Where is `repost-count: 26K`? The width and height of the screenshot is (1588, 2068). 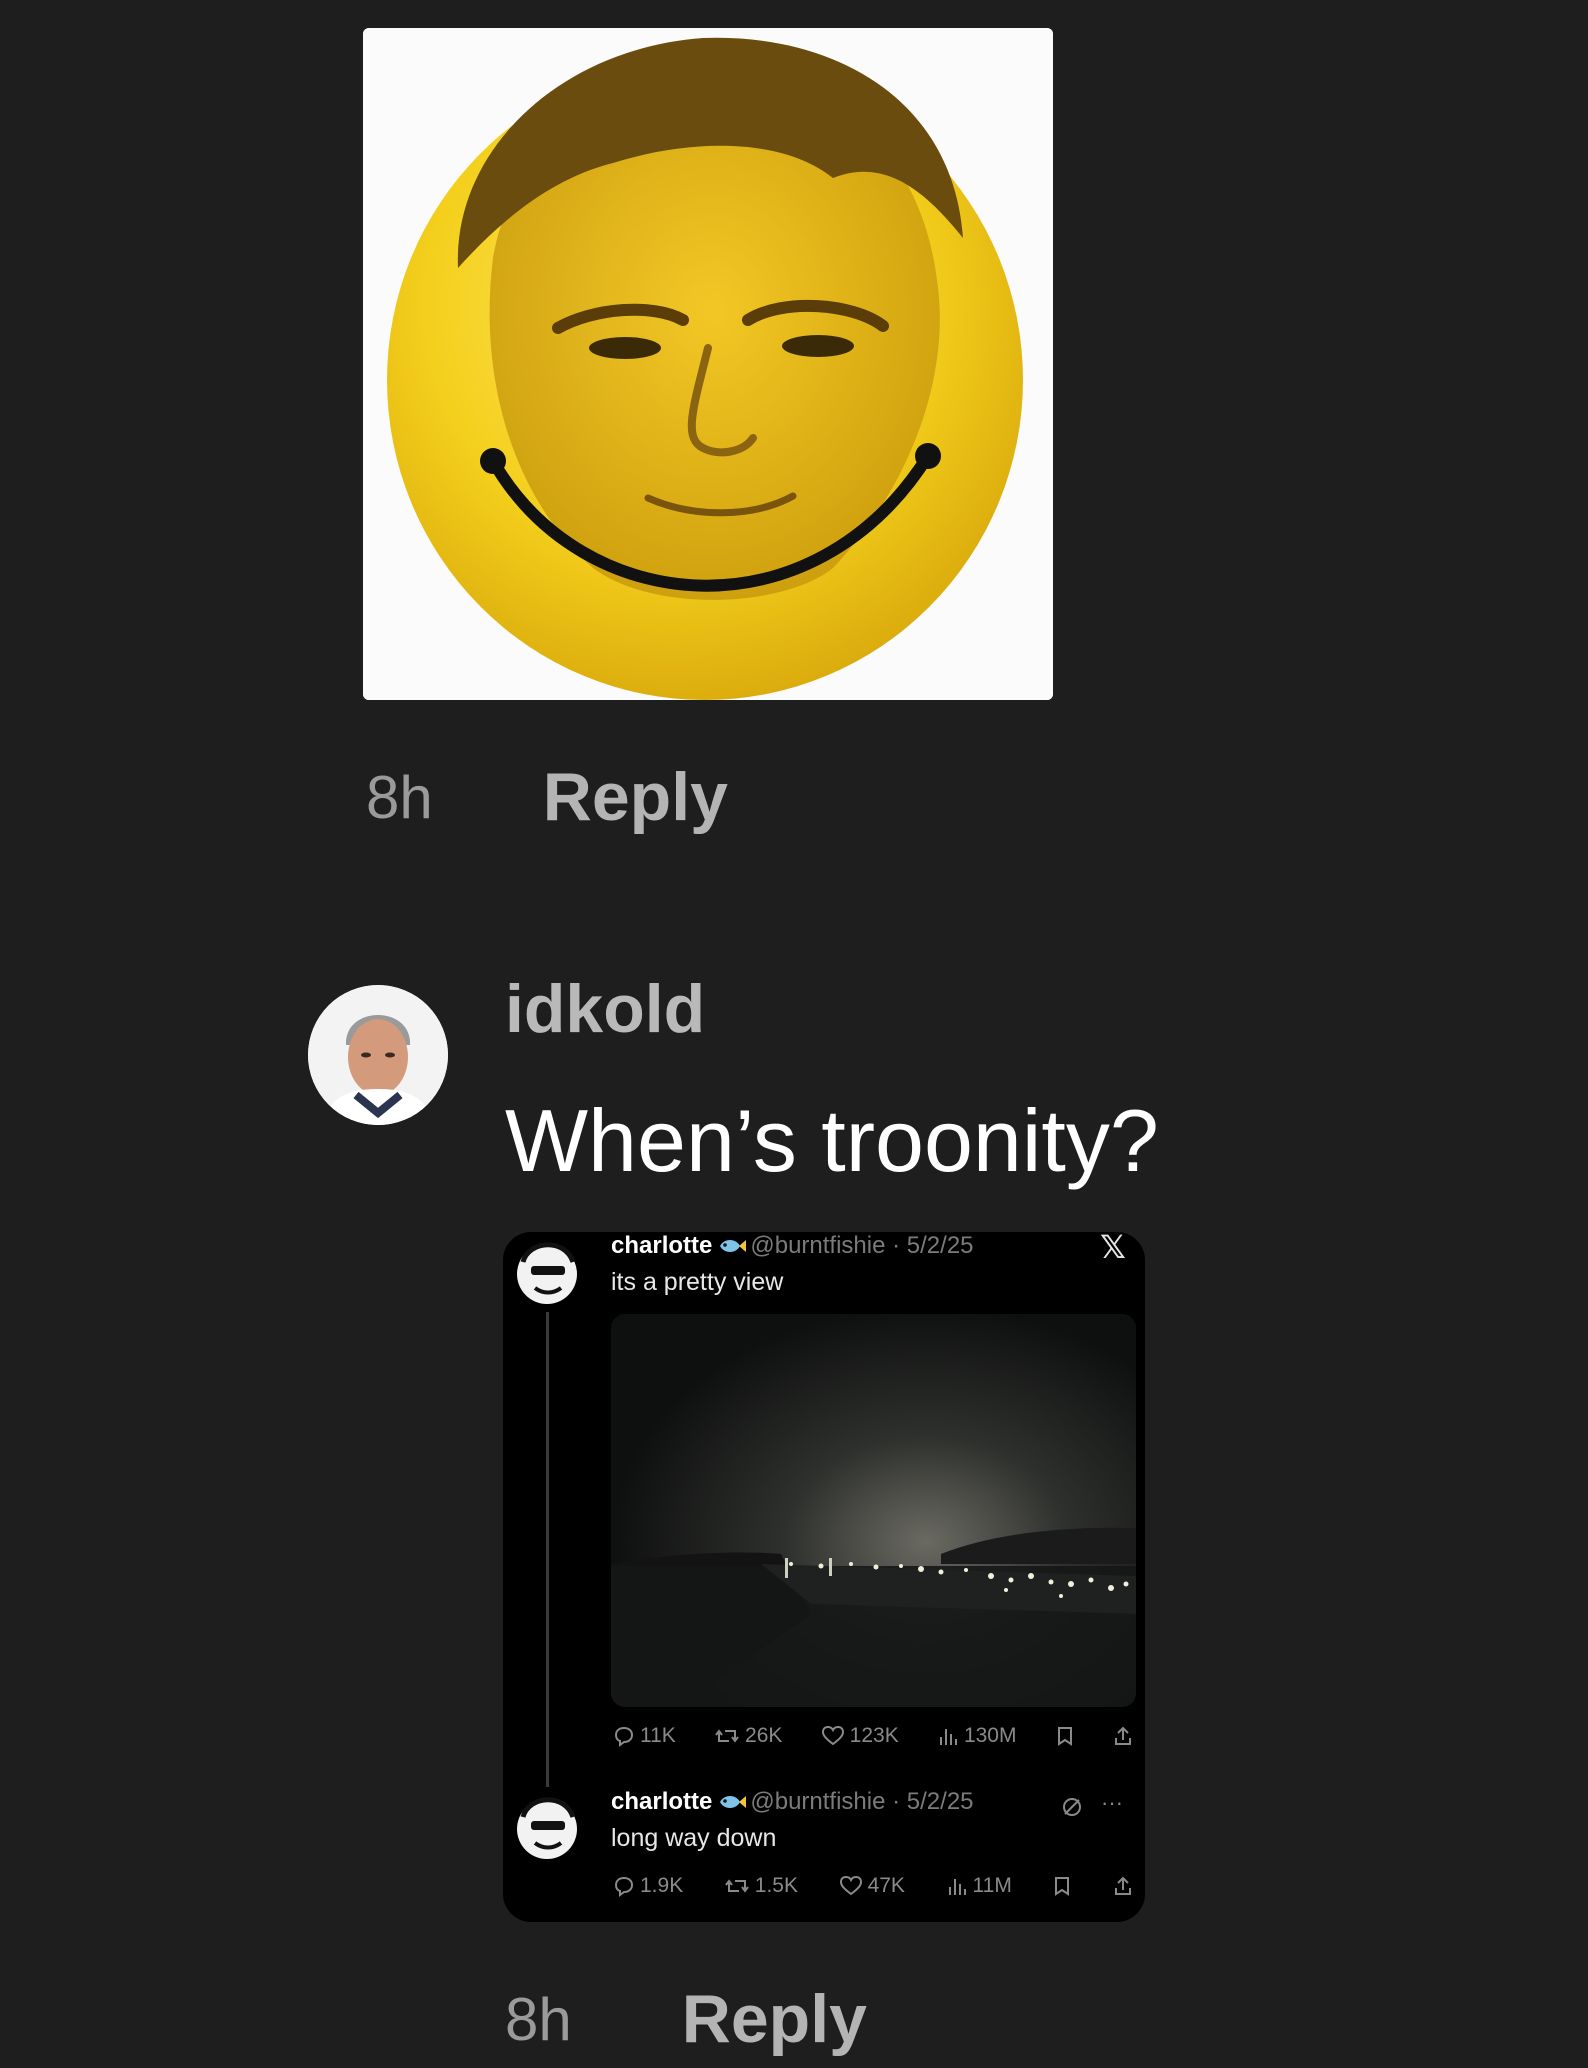
repost-count: 26K is located at coordinates (764, 1735).